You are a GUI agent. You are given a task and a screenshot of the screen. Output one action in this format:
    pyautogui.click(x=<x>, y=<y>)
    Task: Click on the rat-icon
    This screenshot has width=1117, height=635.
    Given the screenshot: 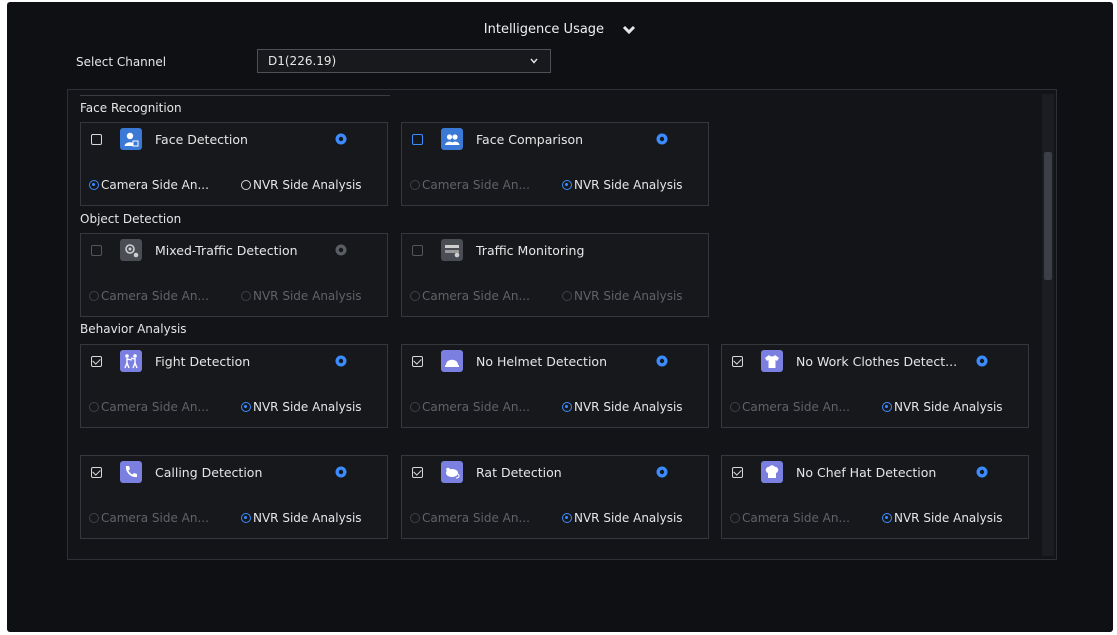 What is the action you would take?
    pyautogui.click(x=452, y=472)
    